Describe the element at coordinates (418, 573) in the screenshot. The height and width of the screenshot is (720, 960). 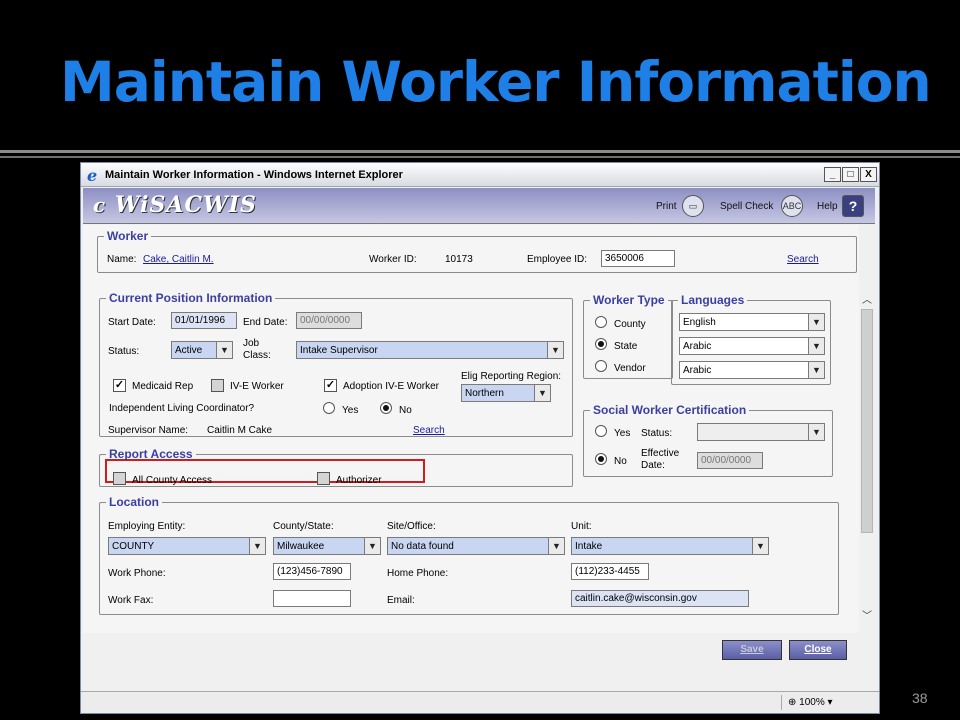
I see `home-phone-label: Home Phone:` at that location.